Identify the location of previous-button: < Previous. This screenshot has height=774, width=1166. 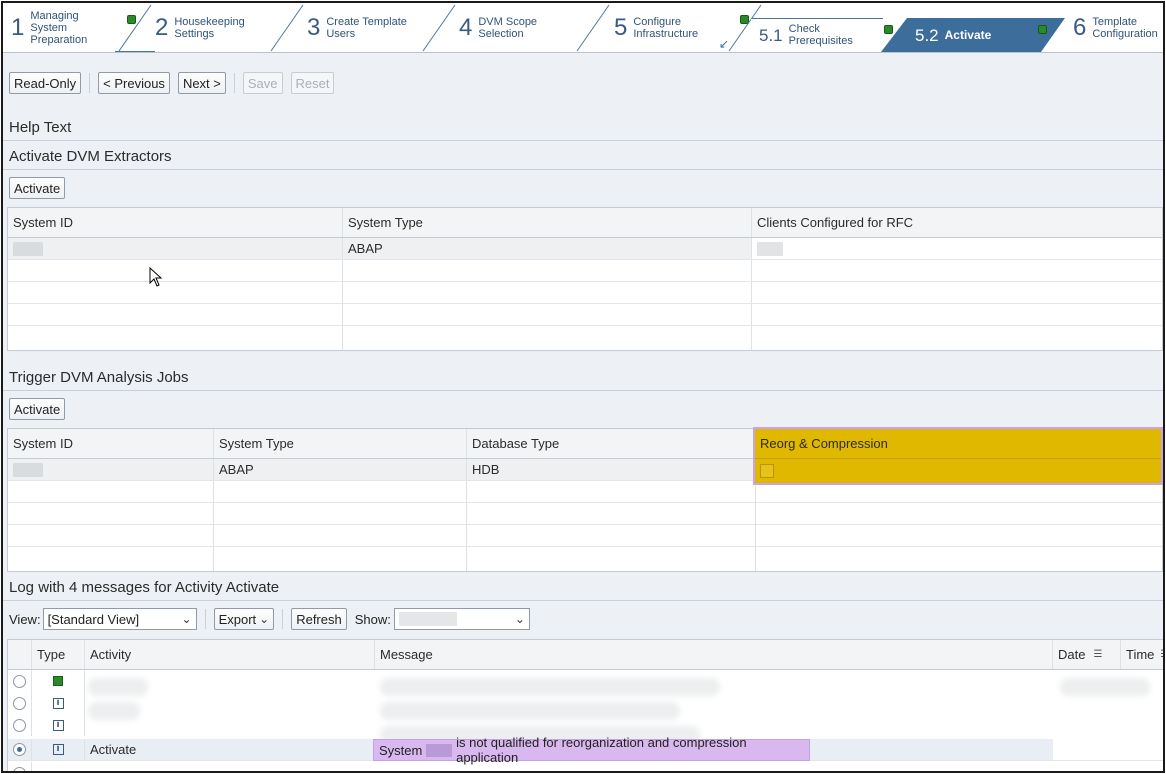
(134, 83).